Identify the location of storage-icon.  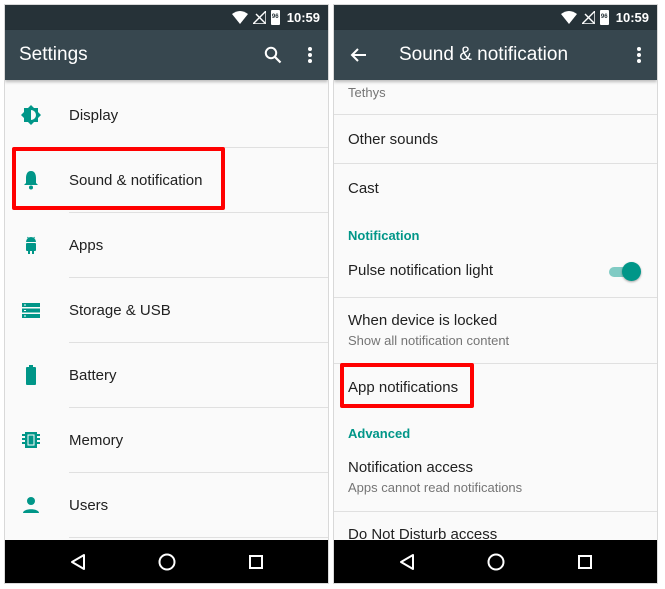
(31, 310).